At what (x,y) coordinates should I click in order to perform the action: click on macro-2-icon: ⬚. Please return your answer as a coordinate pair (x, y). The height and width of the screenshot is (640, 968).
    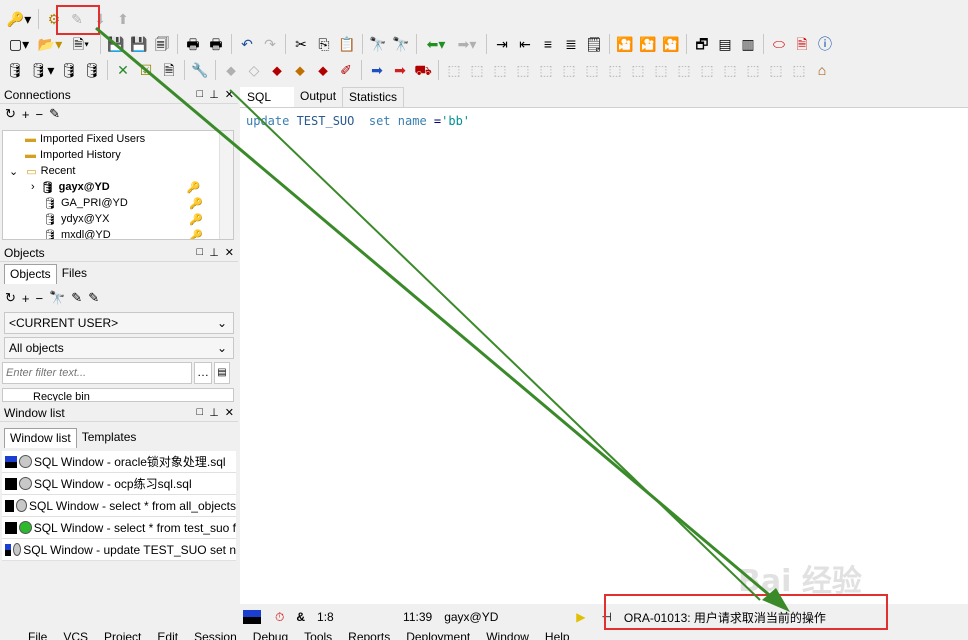
    Looking at the image, I should click on (477, 70).